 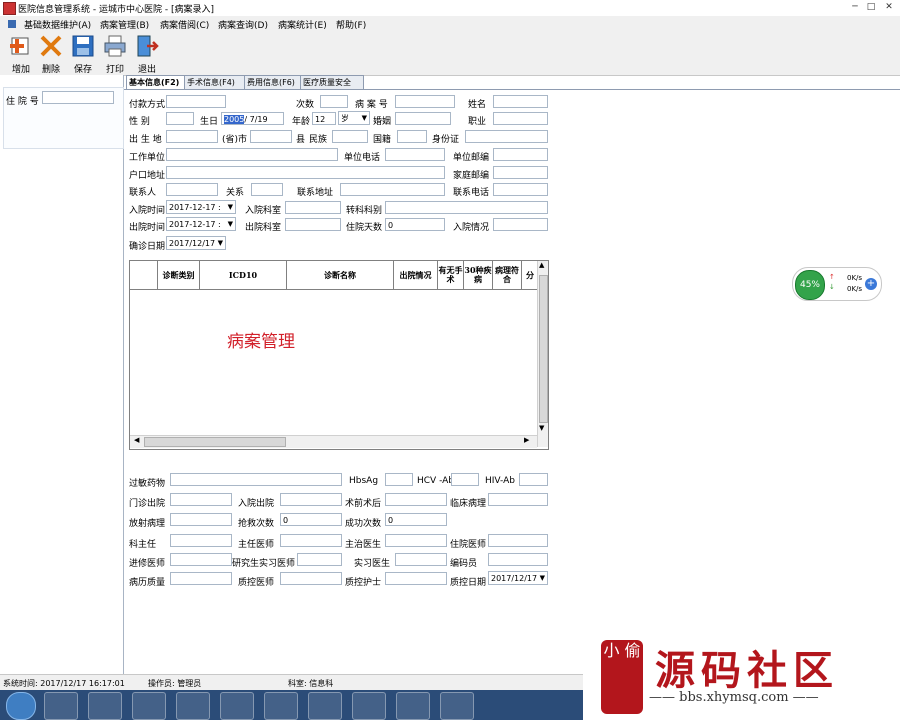 What do you see at coordinates (302, 24) in the screenshot?
I see `menu-stats: 病案统计(E)` at bounding box center [302, 24].